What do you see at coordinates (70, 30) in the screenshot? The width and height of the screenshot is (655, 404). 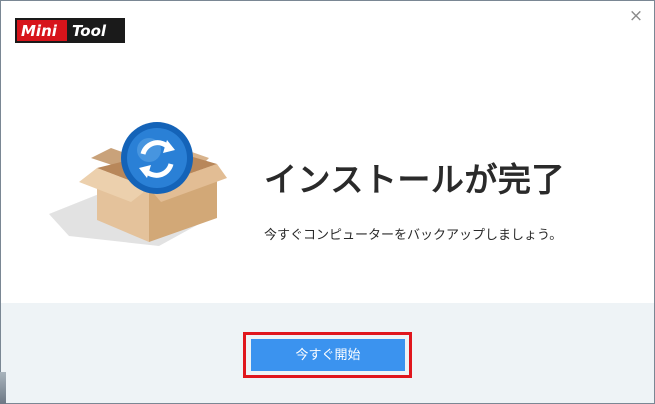 I see `minitool-logo: Mini Tool` at bounding box center [70, 30].